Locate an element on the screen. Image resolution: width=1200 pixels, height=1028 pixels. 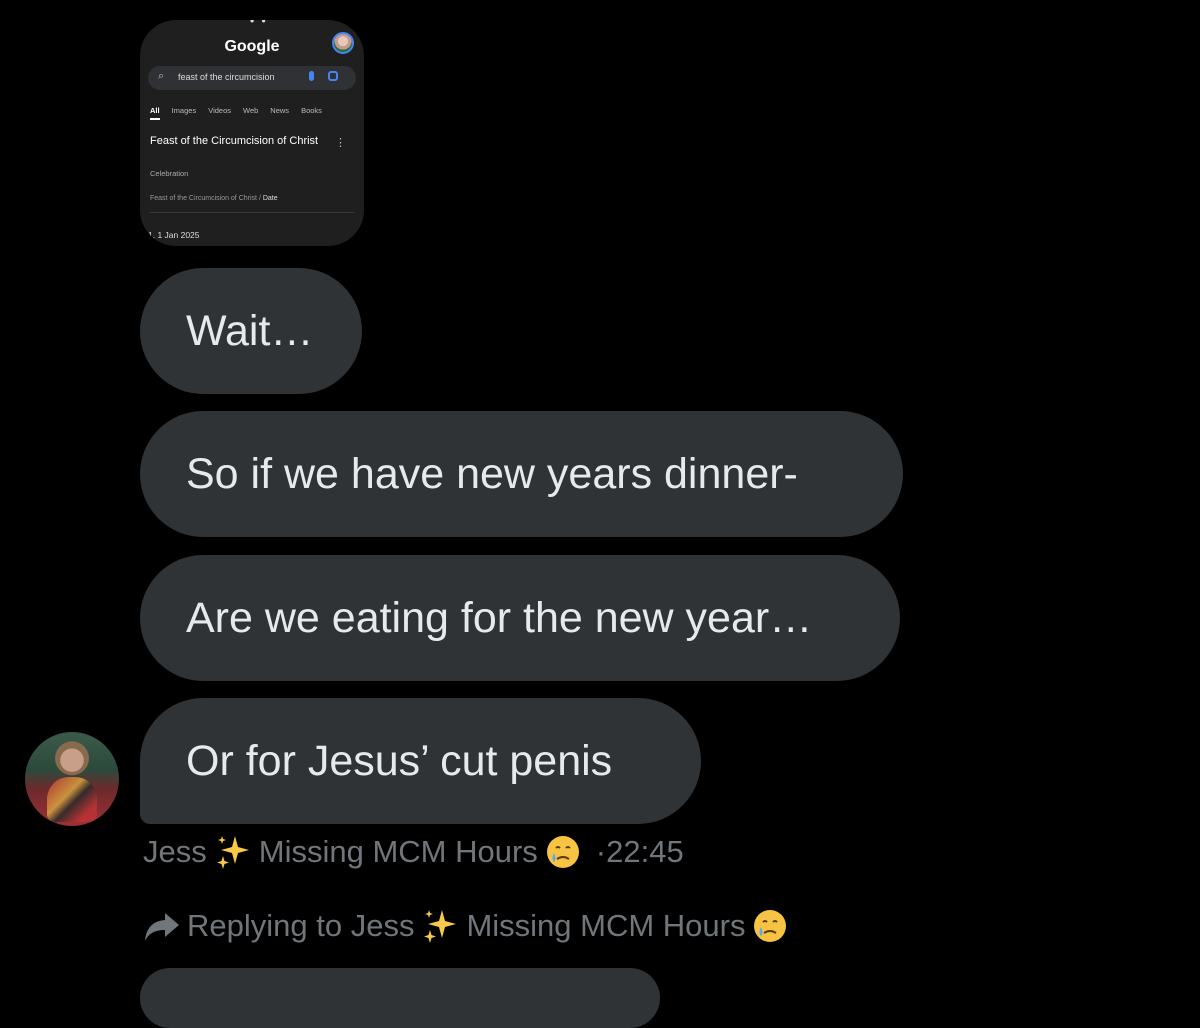
sender-avatar is located at coordinates (72, 779).